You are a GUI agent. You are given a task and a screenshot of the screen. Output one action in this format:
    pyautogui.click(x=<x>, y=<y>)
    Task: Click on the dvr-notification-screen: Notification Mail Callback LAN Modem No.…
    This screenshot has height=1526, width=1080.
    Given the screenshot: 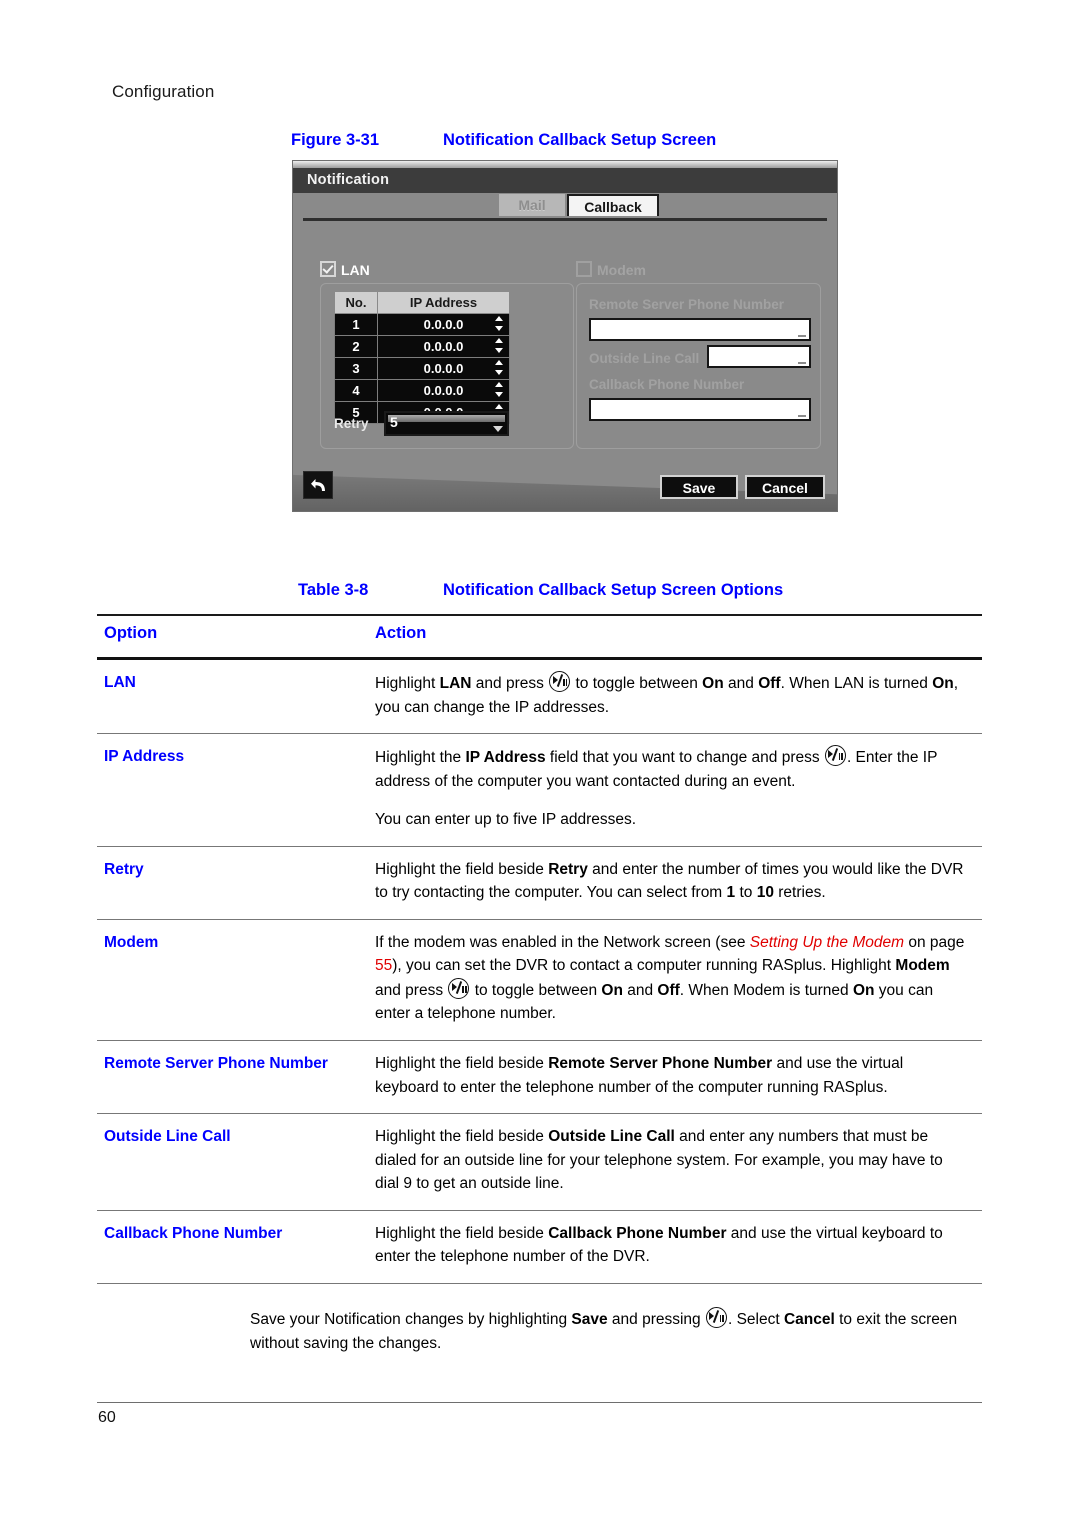 What is the action you would take?
    pyautogui.click(x=565, y=336)
    